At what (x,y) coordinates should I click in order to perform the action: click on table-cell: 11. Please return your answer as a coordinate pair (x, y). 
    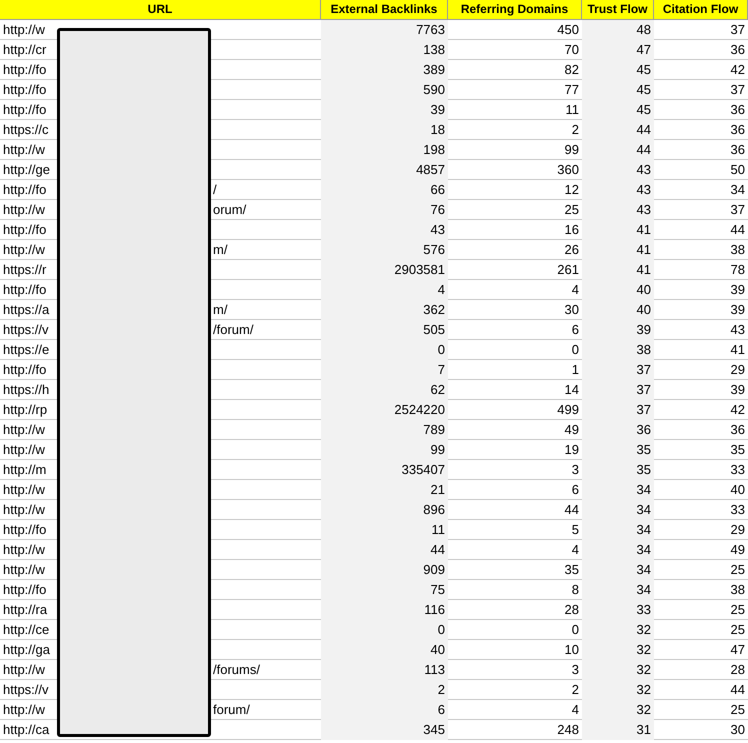
    Looking at the image, I should click on (384, 530).